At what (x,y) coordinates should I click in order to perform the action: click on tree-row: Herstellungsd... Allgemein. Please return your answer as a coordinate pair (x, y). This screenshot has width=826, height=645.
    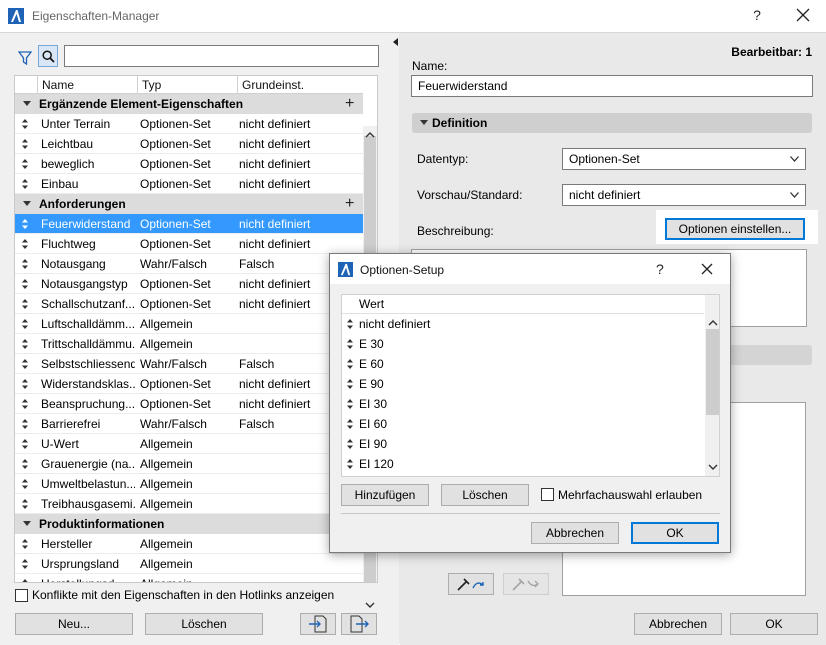
    Looking at the image, I should click on (189, 578).